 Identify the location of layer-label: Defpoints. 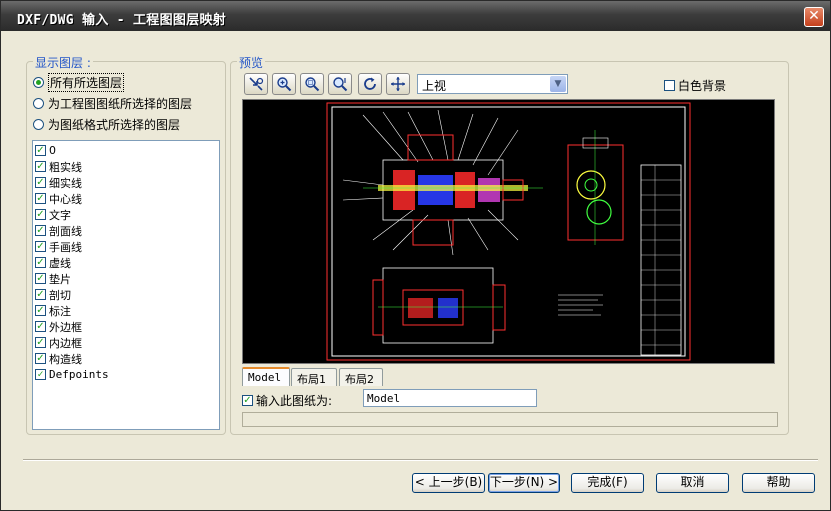
(79, 374).